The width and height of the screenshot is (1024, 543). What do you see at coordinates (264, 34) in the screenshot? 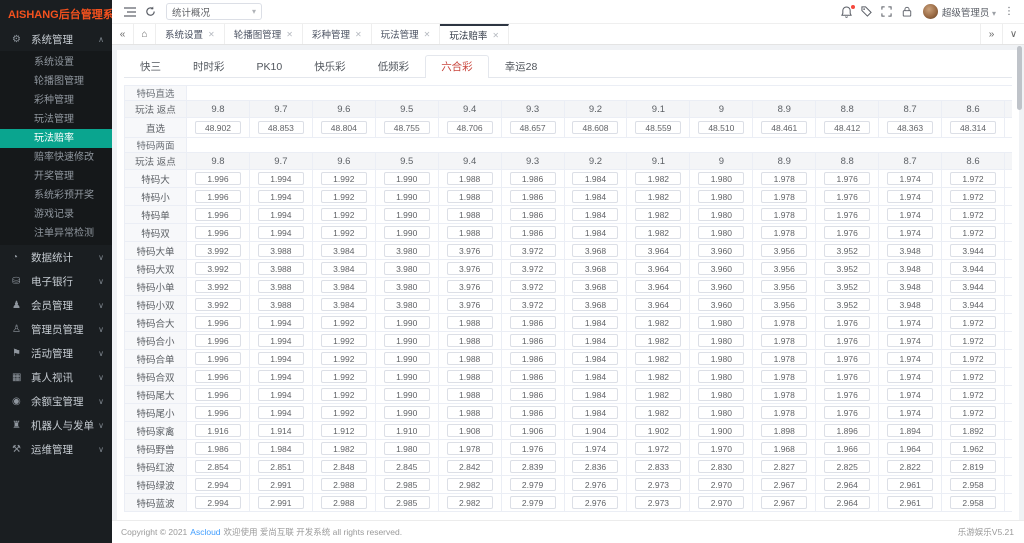
I see `nav-tab: 轮播图管理 ✕` at bounding box center [264, 34].